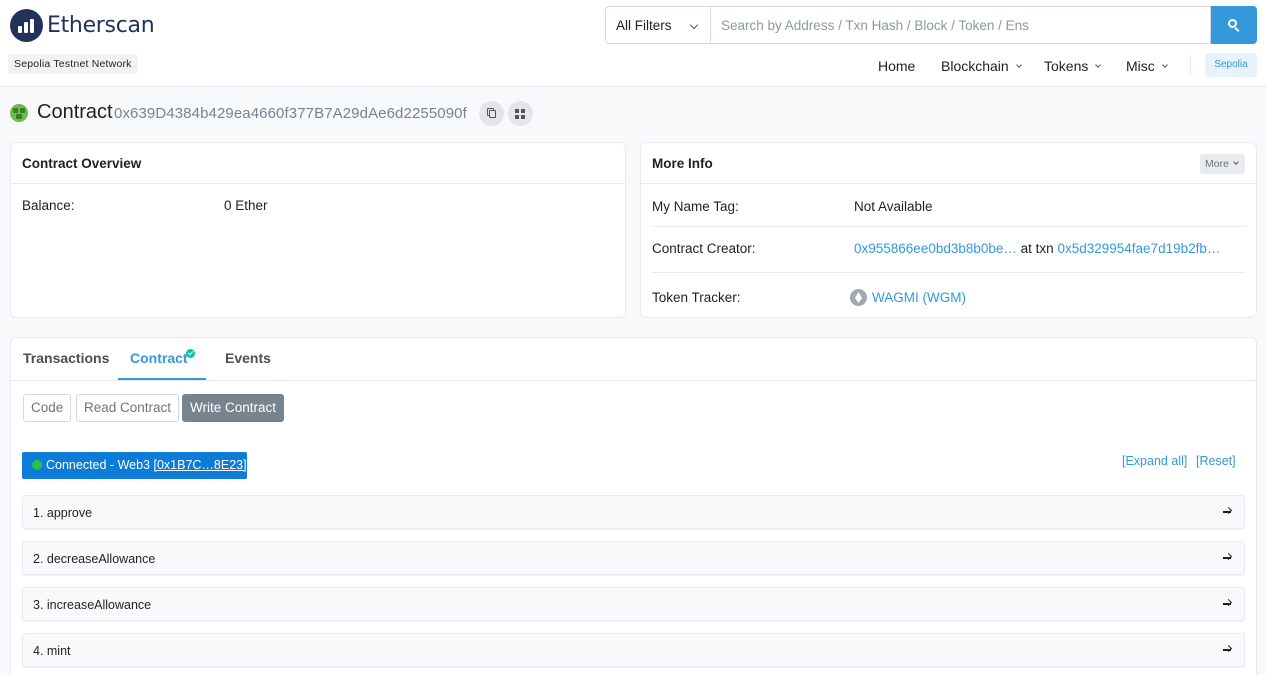  I want to click on contract-overview-card: Contract Overview Balance: 0 Ether, so click(318, 230).